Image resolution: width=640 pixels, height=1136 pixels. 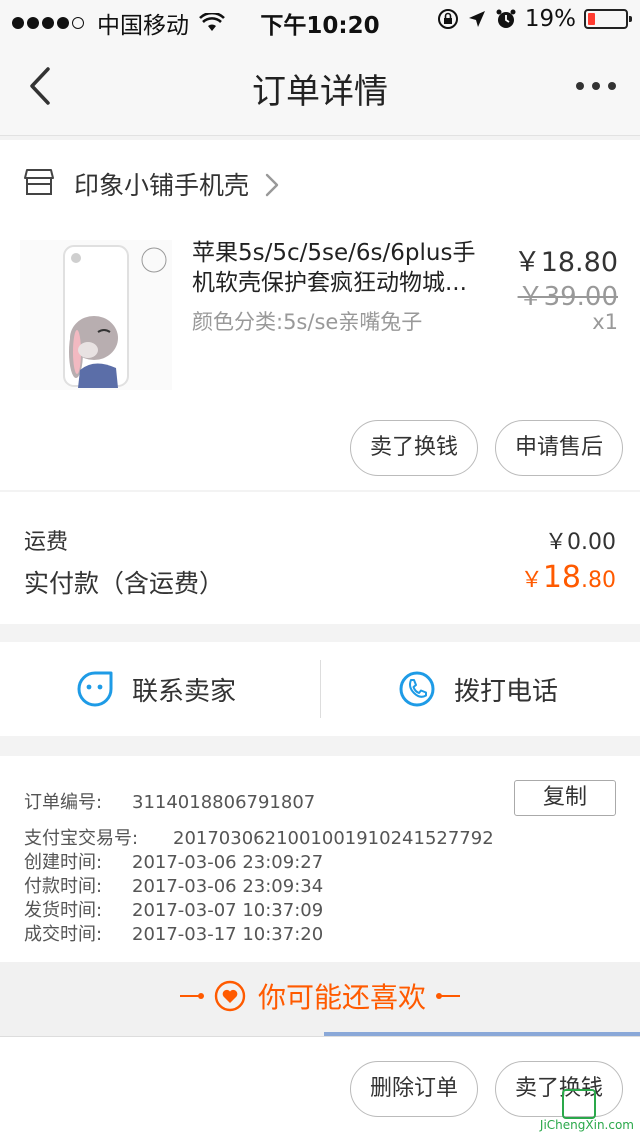 What do you see at coordinates (81, 838) in the screenshot?
I see `info-label: 支付宝交易号:` at bounding box center [81, 838].